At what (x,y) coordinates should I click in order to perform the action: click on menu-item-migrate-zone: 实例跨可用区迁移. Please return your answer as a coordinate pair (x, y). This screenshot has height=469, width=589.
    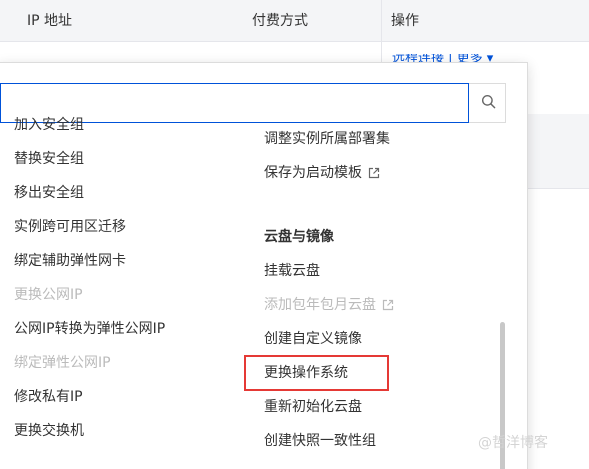
    Looking at the image, I should click on (70, 227).